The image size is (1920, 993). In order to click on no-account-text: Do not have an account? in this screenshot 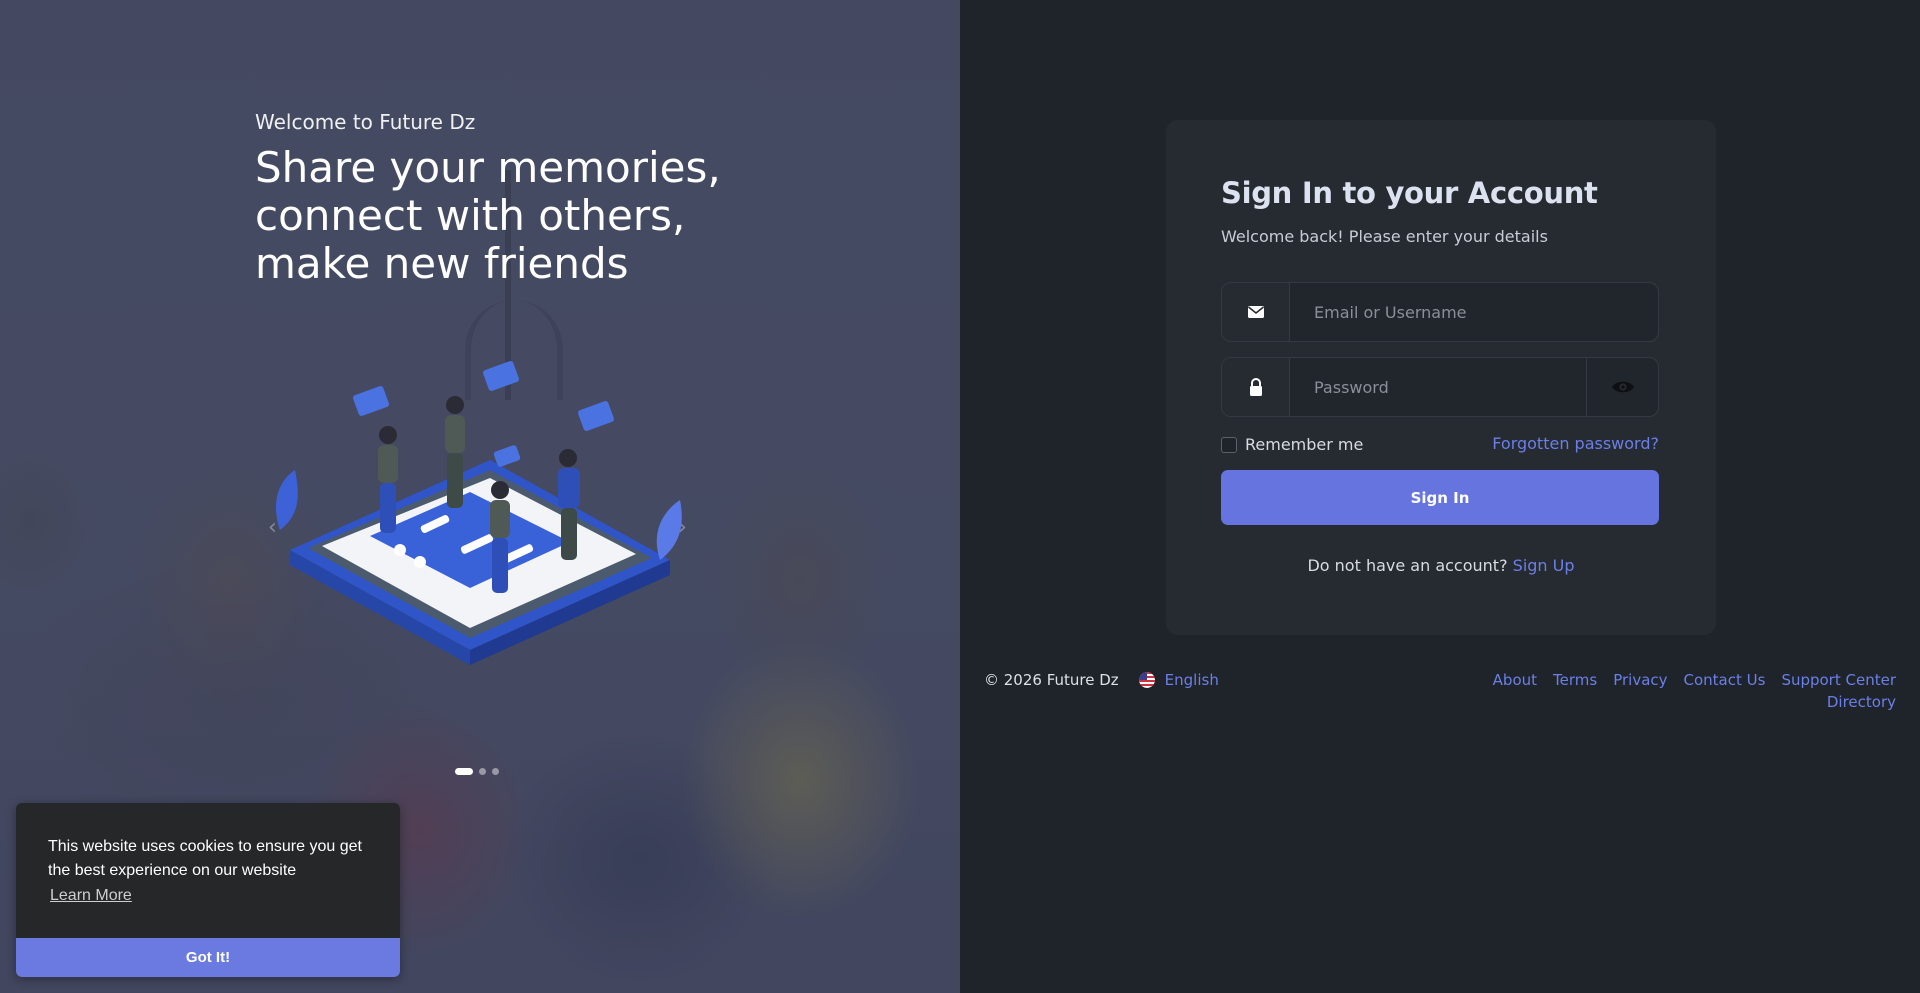, I will do `click(1407, 565)`.